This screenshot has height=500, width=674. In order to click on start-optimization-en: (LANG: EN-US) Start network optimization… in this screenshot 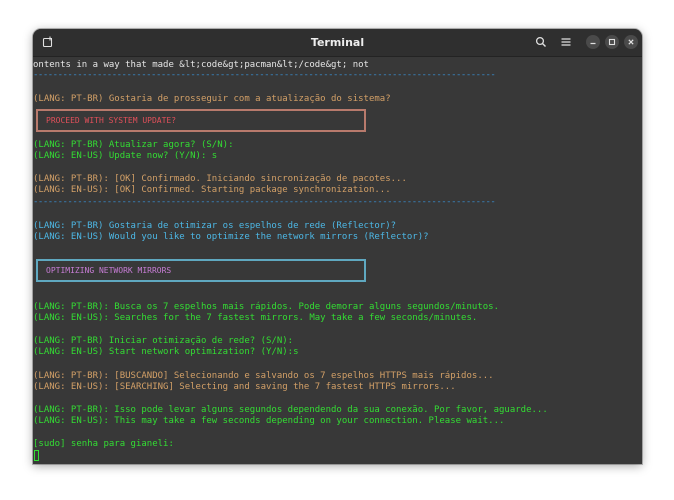, I will do `click(166, 352)`.